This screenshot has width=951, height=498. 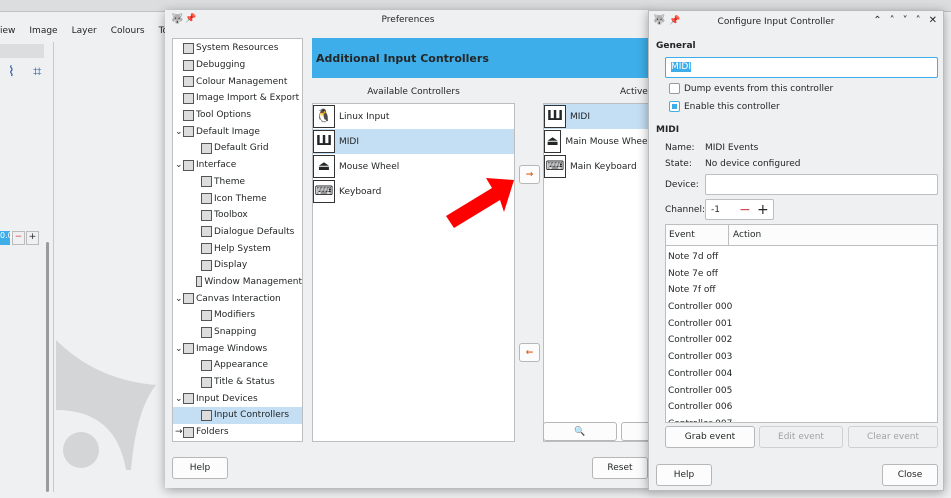 What do you see at coordinates (480, 203) in the screenshot?
I see `red-arrow-annotation` at bounding box center [480, 203].